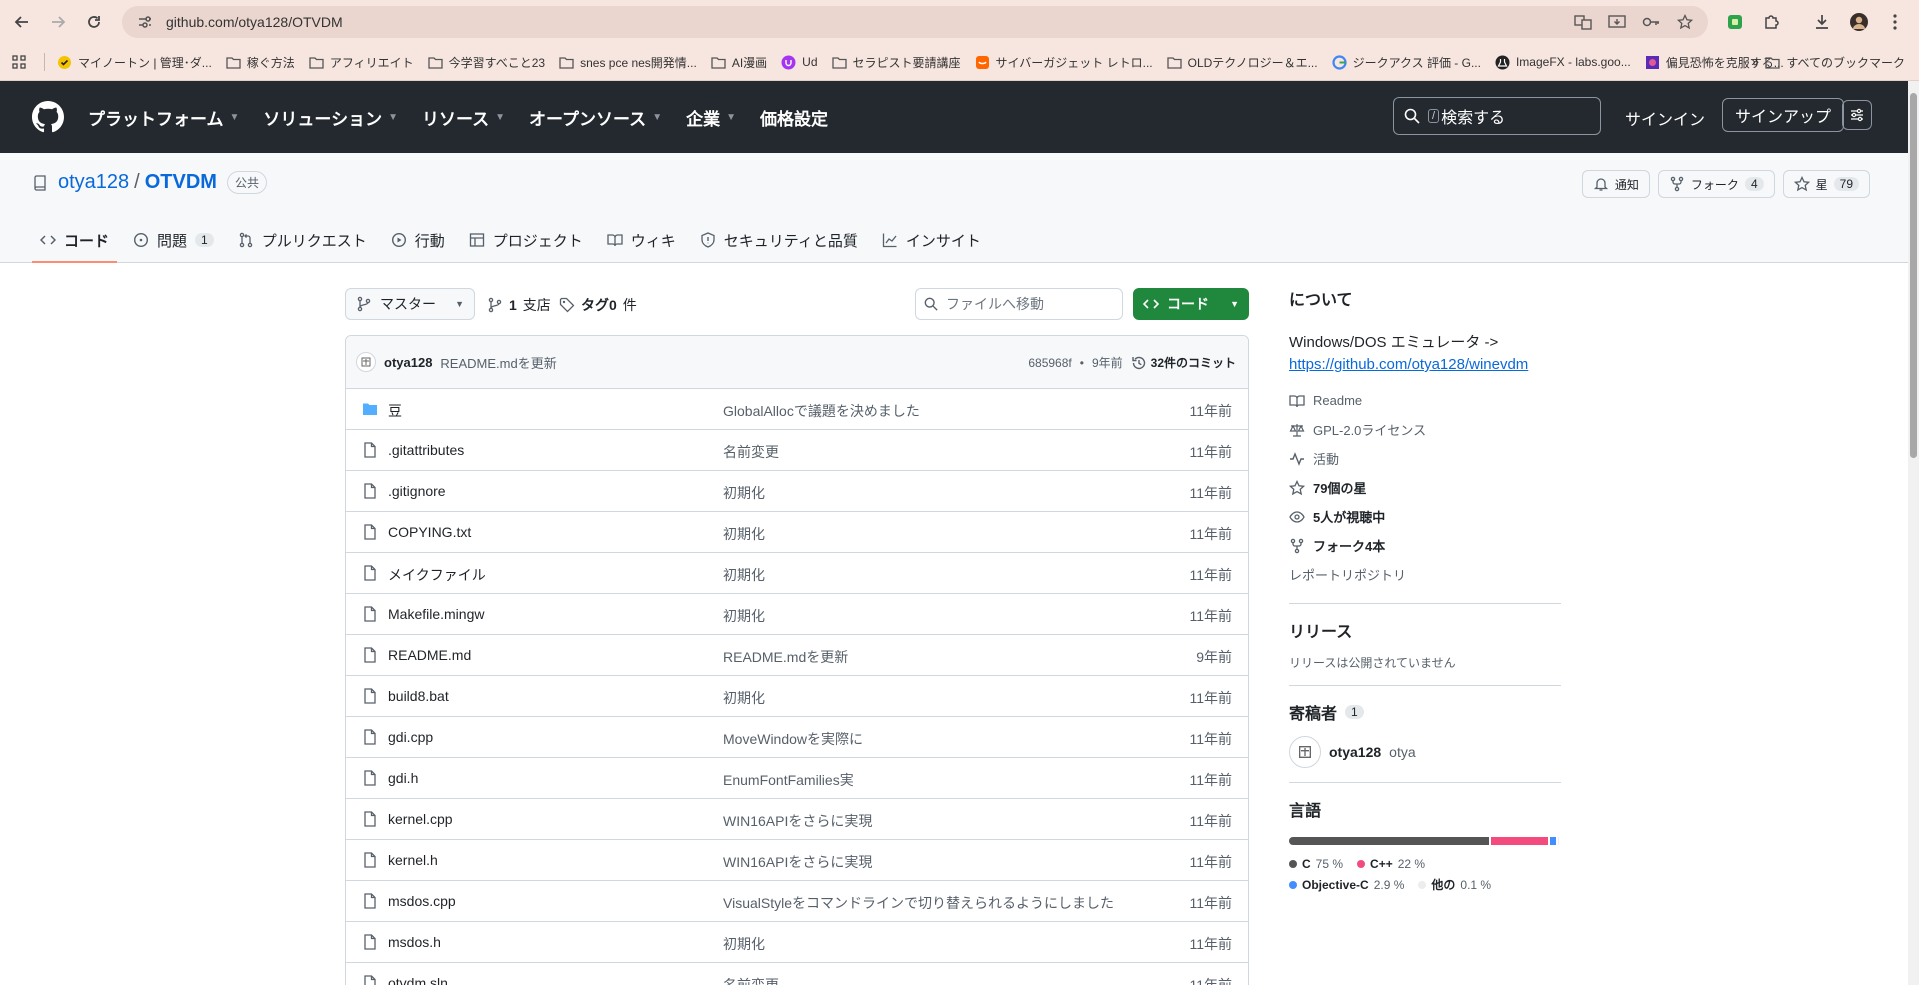  I want to click on all-bookmarks-folder: すべてのブックマーク, so click(1835, 62).